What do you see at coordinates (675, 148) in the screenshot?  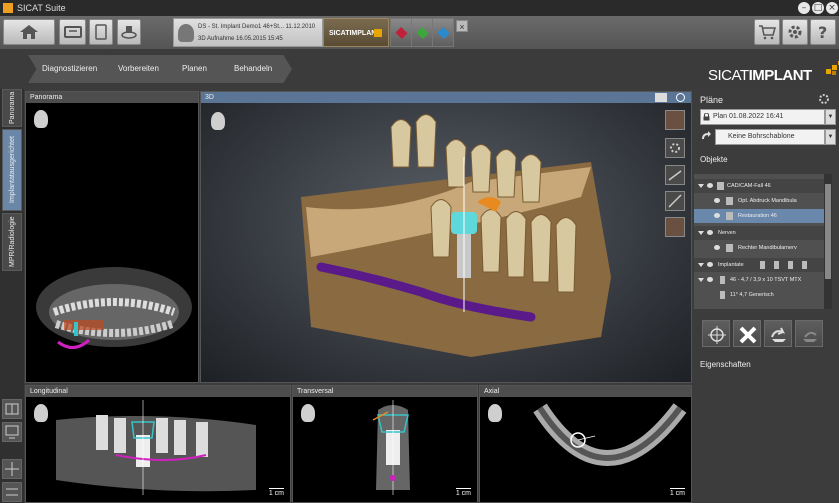 I see `3d-settings-button` at bounding box center [675, 148].